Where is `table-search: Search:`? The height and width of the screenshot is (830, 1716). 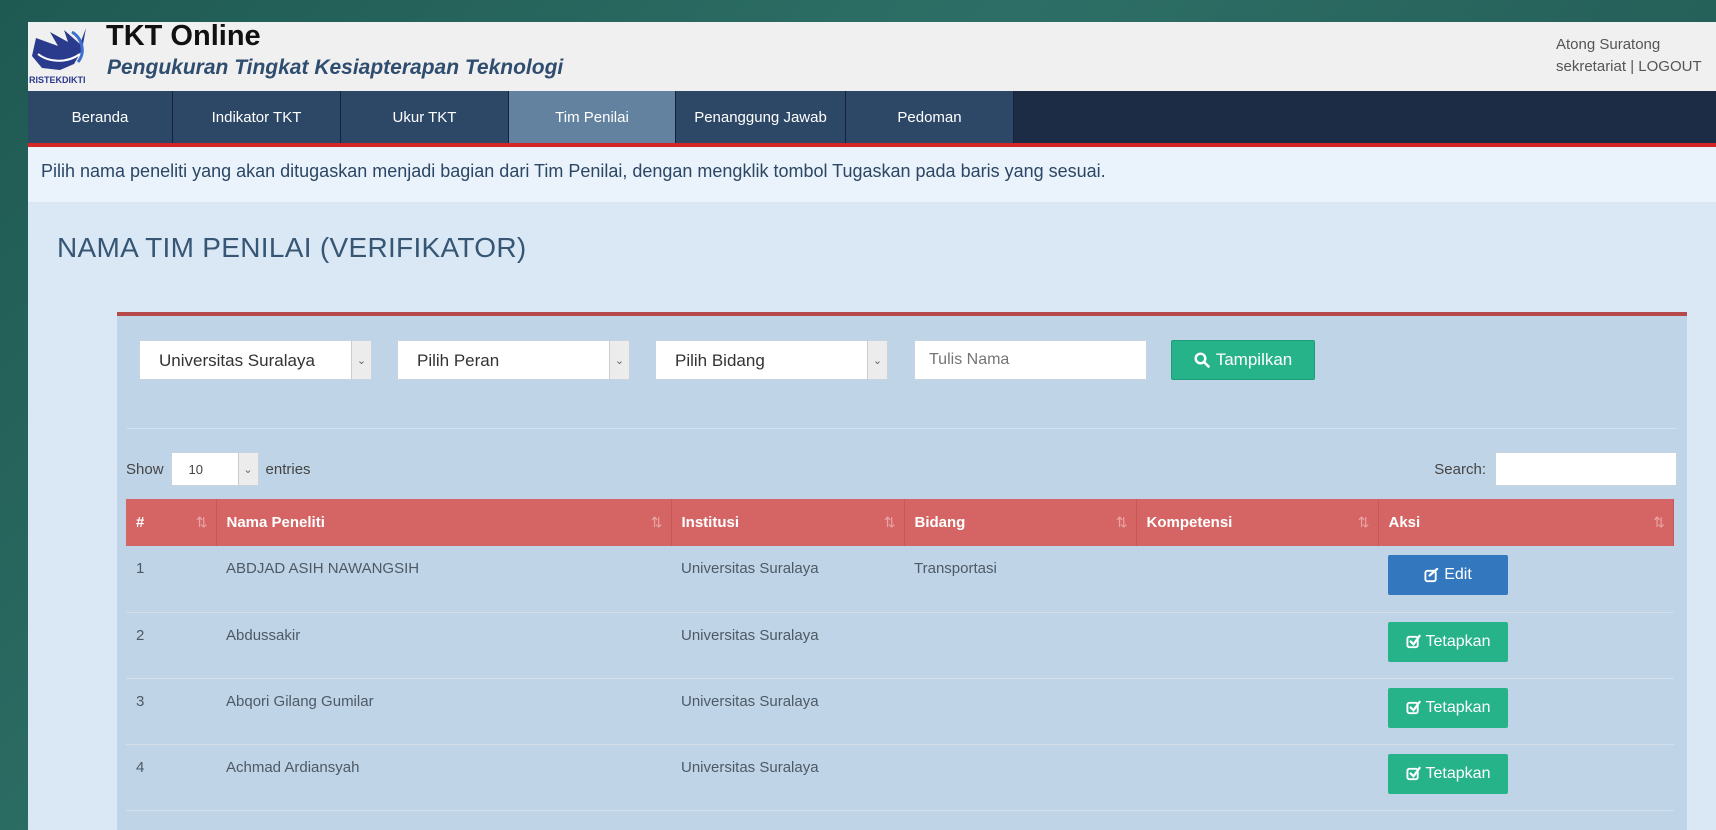
table-search: Search: is located at coordinates (1555, 469).